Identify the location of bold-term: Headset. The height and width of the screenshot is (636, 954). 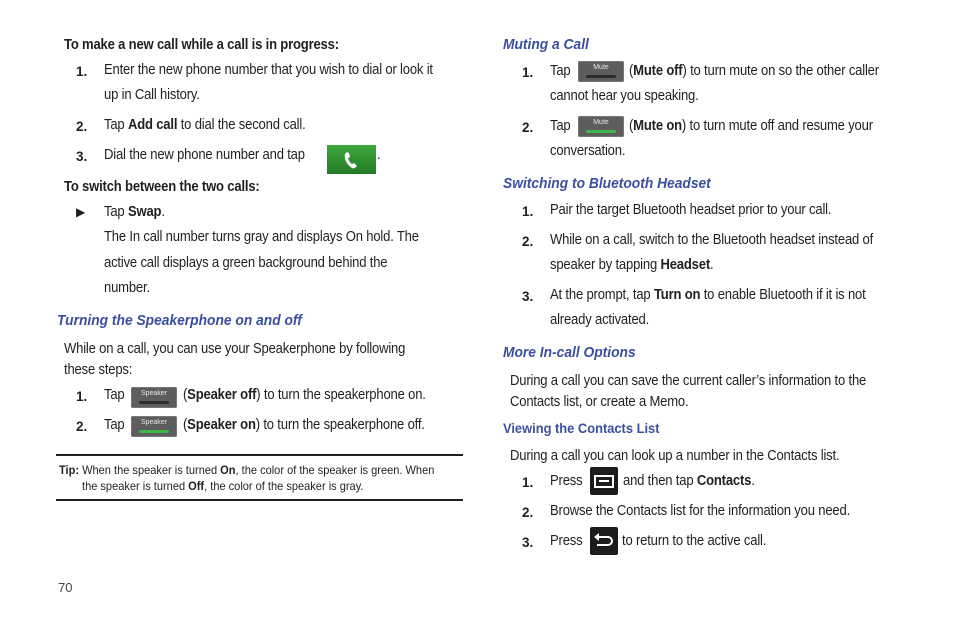
(685, 265).